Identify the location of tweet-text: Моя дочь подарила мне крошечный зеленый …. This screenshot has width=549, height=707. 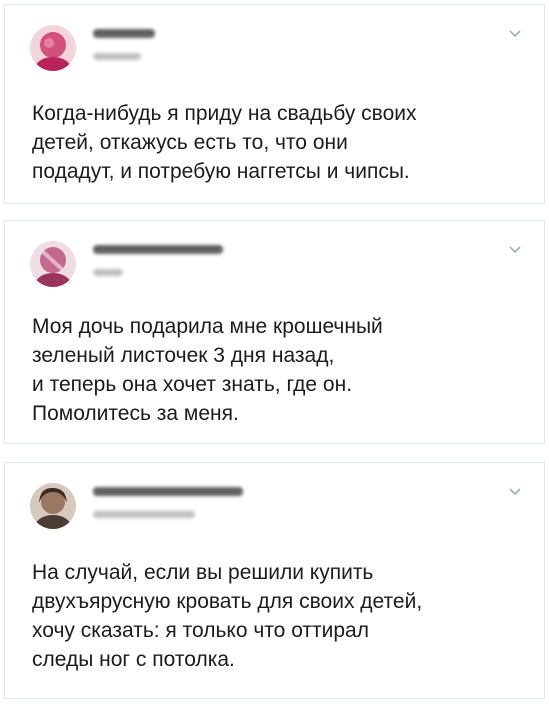
(207, 370).